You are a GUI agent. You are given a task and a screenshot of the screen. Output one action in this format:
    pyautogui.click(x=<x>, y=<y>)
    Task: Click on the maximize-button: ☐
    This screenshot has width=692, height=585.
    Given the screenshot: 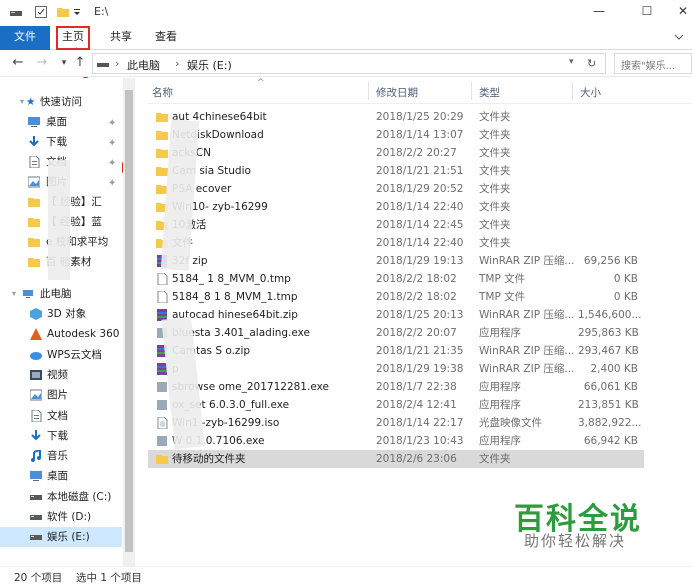 What is the action you would take?
    pyautogui.click(x=647, y=11)
    